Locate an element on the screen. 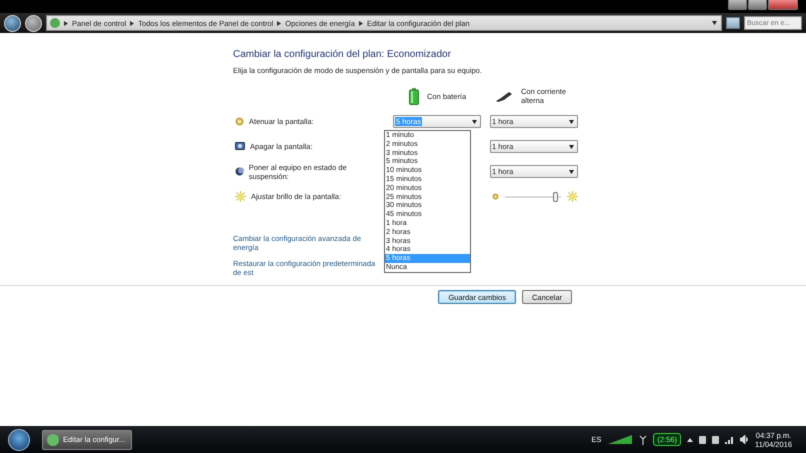  speaker-icon is located at coordinates (745, 439).